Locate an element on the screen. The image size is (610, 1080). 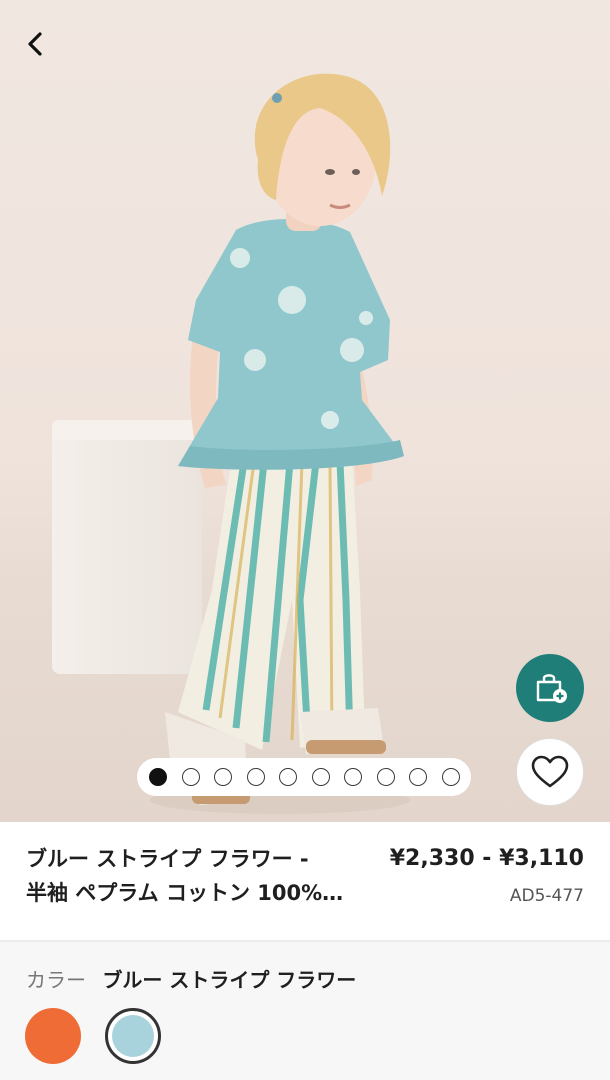
add-to-bag-button is located at coordinates (550, 688).